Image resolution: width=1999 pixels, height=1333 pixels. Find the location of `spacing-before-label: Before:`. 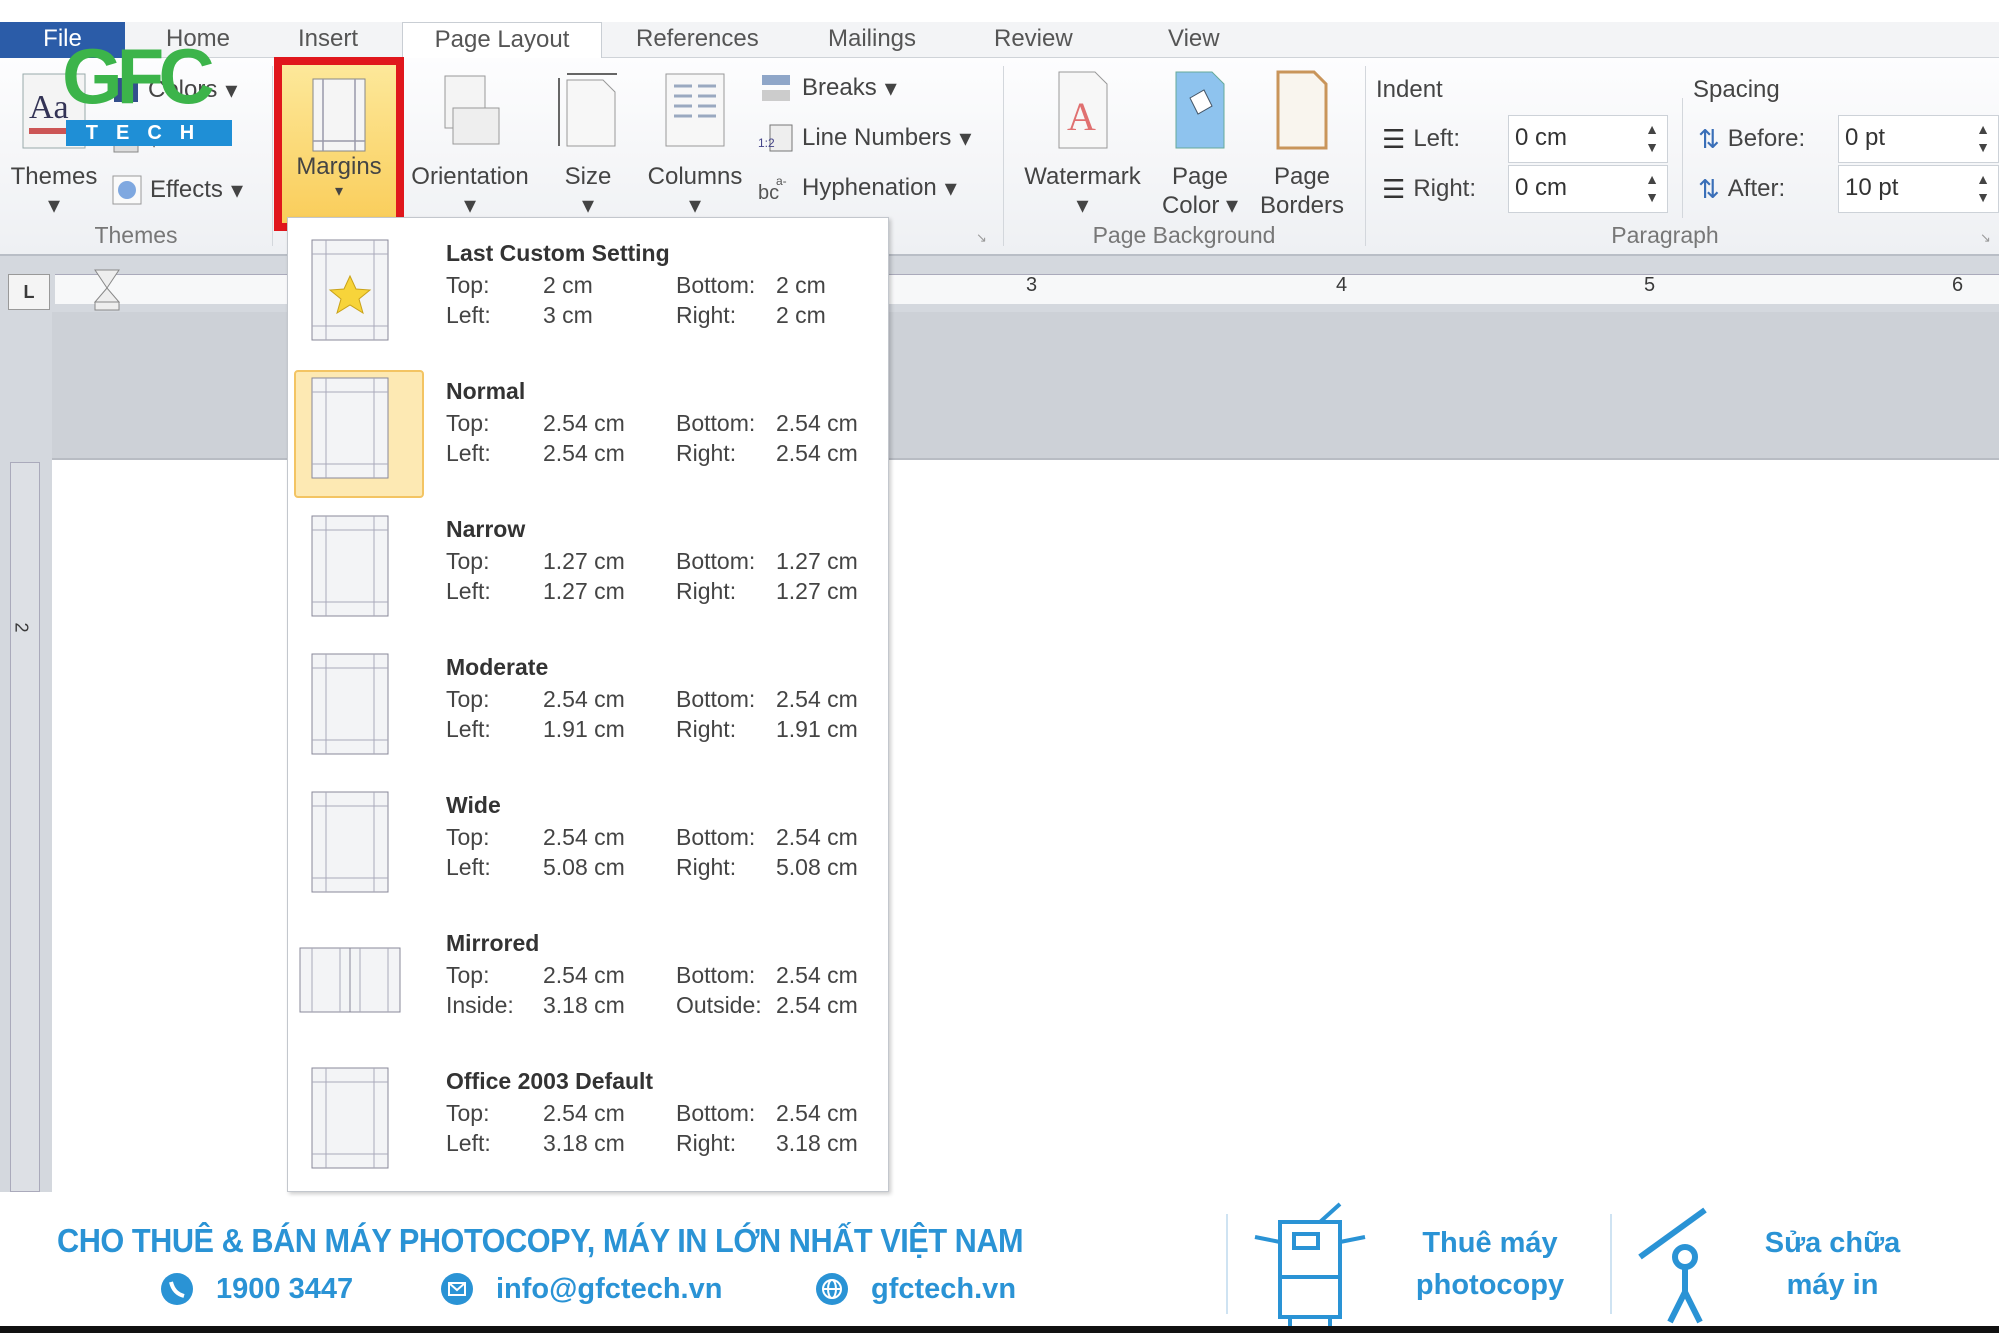

spacing-before-label: Before: is located at coordinates (1766, 138).